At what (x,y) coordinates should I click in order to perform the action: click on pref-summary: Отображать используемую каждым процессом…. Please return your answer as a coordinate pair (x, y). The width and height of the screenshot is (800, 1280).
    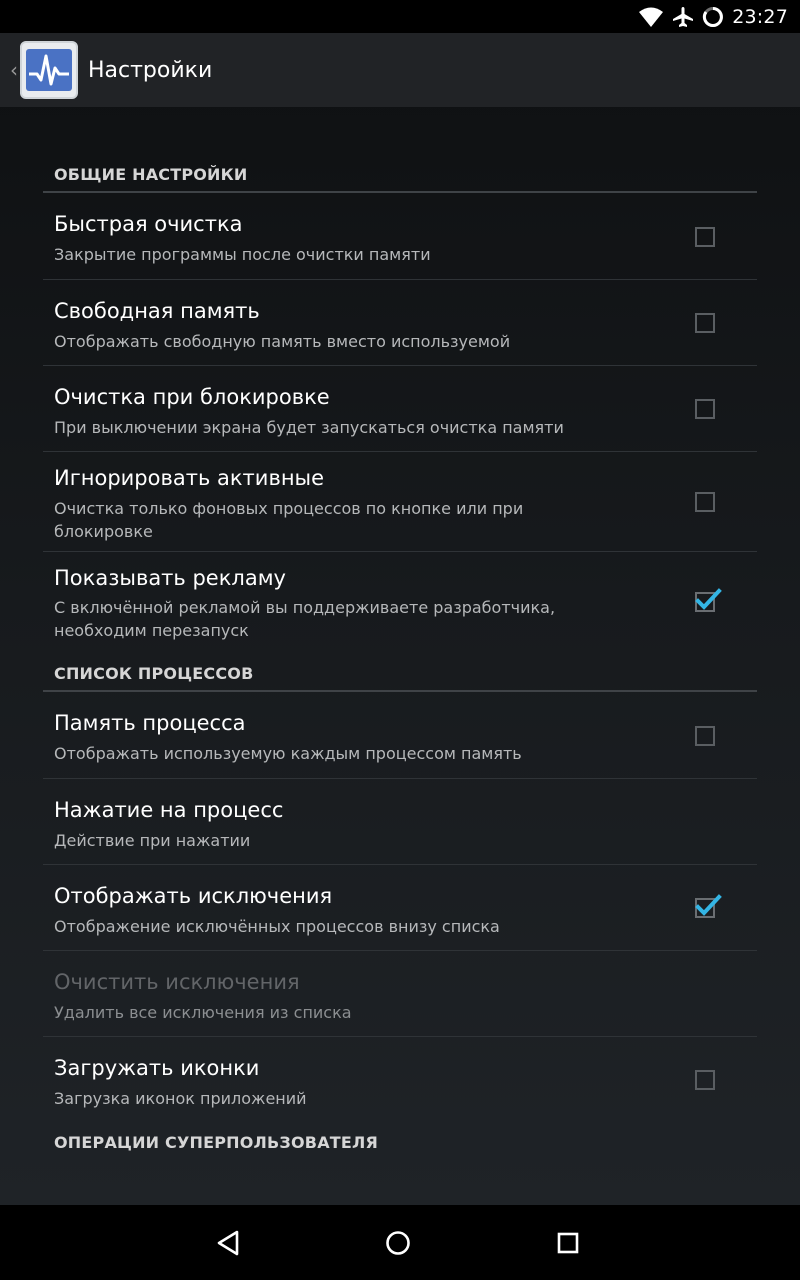
    Looking at the image, I should click on (288, 753).